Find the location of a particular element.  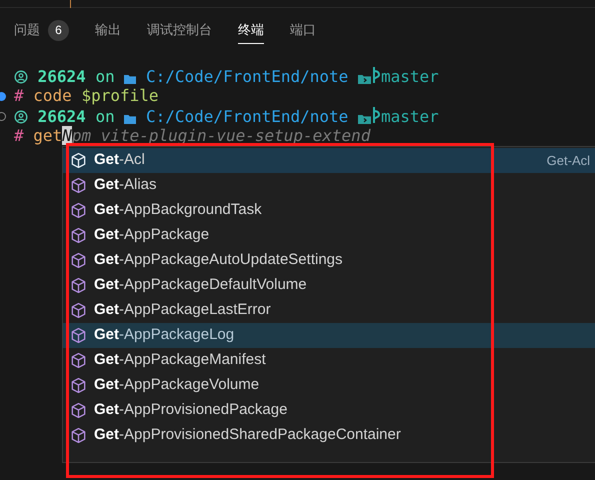

panel-tab: 终端 is located at coordinates (251, 30).